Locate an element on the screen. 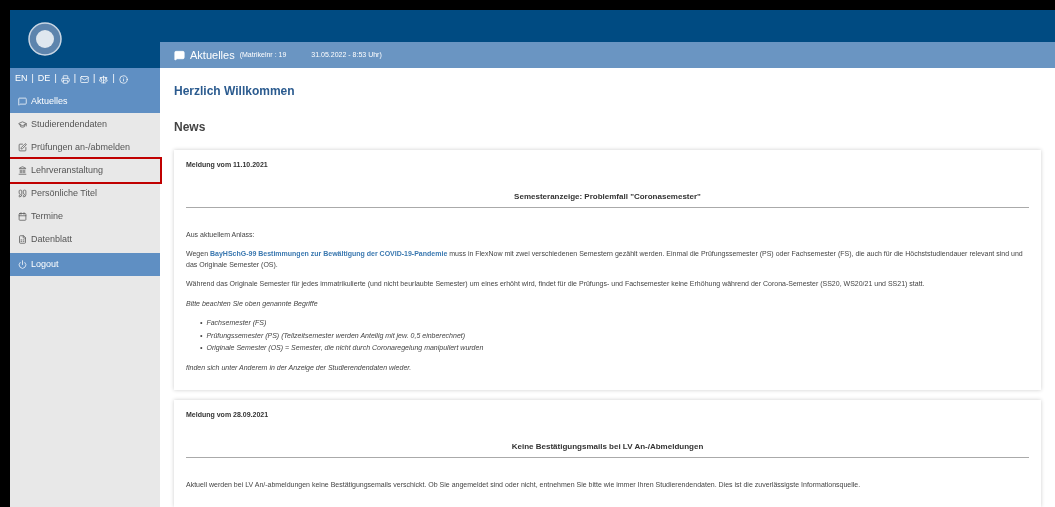 The width and height of the screenshot is (1055, 507). logout-button: Logout is located at coordinates (85, 264).